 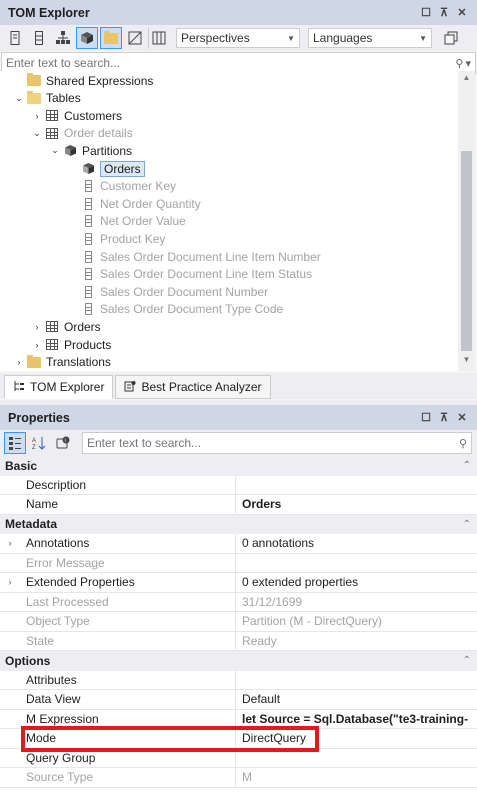 I want to click on columns-icon, so click(x=39, y=38).